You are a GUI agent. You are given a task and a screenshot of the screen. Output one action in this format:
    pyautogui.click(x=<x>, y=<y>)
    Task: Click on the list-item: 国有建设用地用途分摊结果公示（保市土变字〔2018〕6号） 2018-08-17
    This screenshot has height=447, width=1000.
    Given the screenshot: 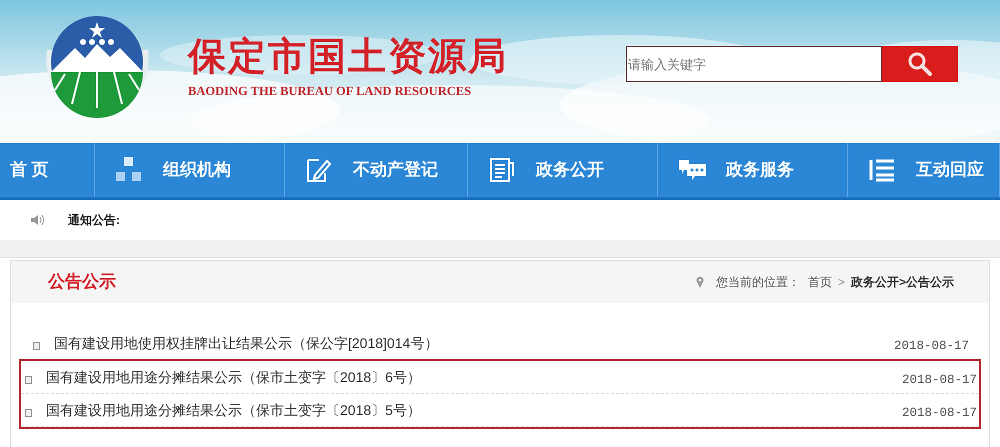 What is the action you would take?
    pyautogui.click(x=500, y=377)
    